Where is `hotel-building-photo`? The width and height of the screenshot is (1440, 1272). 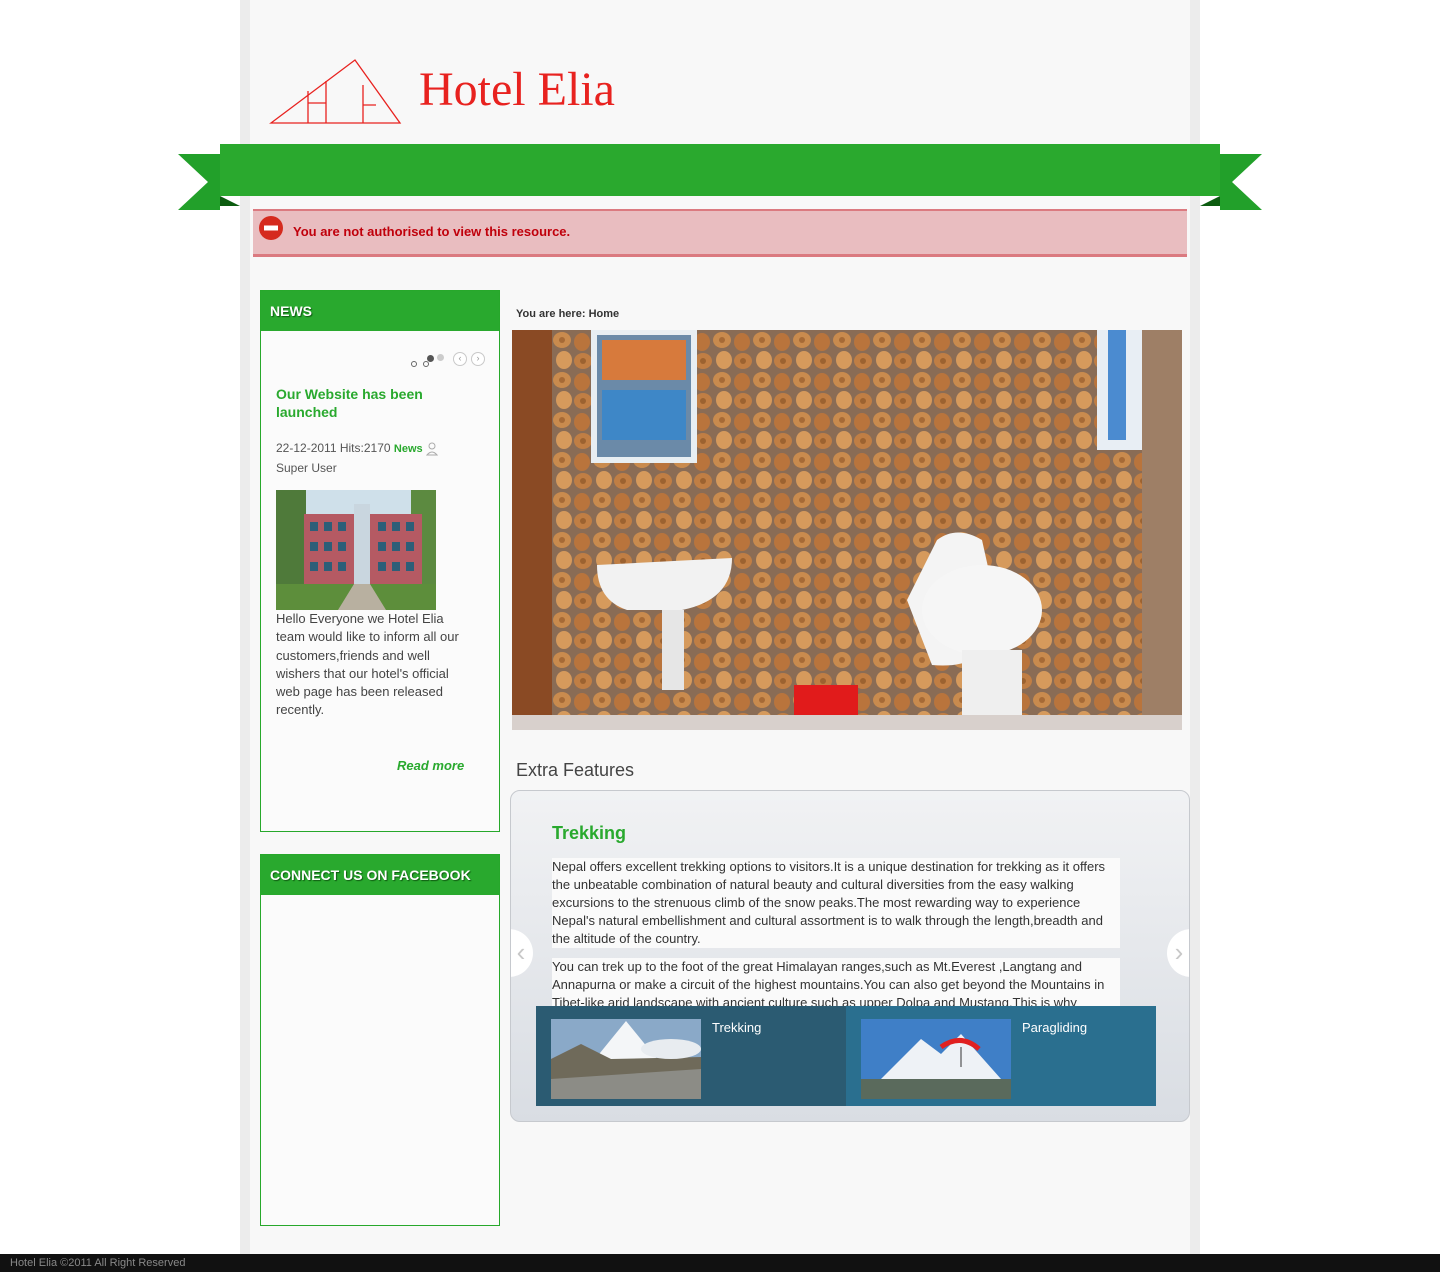 hotel-building-photo is located at coordinates (356, 550).